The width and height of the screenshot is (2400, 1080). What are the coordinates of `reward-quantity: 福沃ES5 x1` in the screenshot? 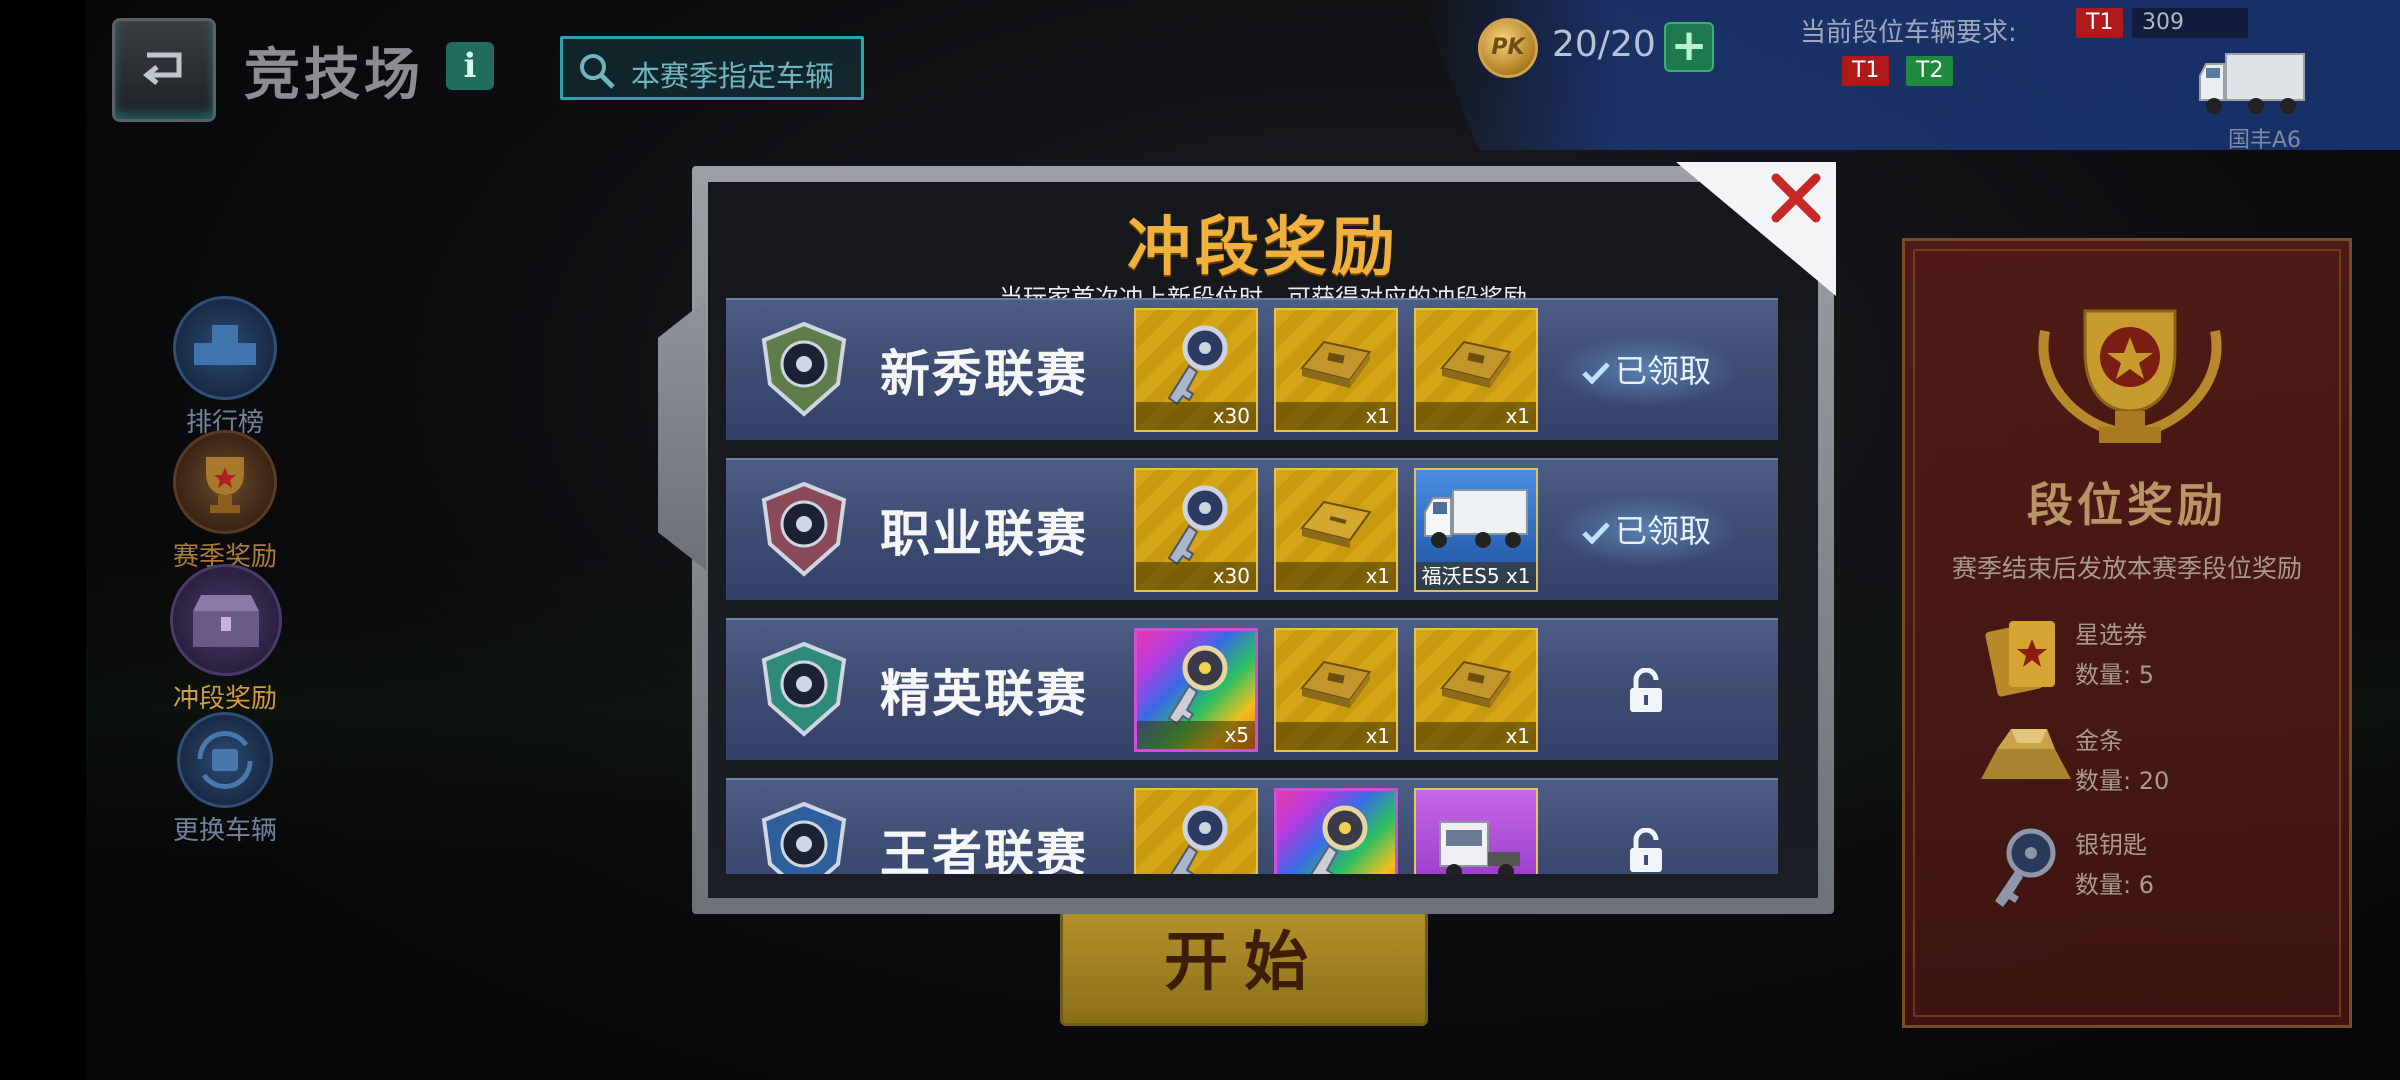 It's located at (1476, 576).